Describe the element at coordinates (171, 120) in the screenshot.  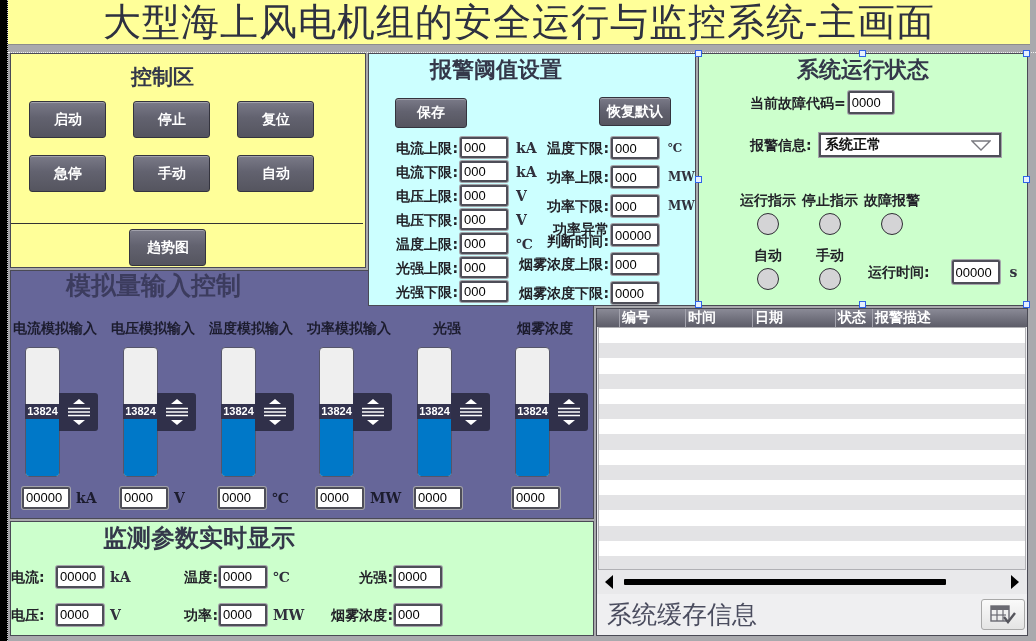
I see `control-button: 停止` at that location.